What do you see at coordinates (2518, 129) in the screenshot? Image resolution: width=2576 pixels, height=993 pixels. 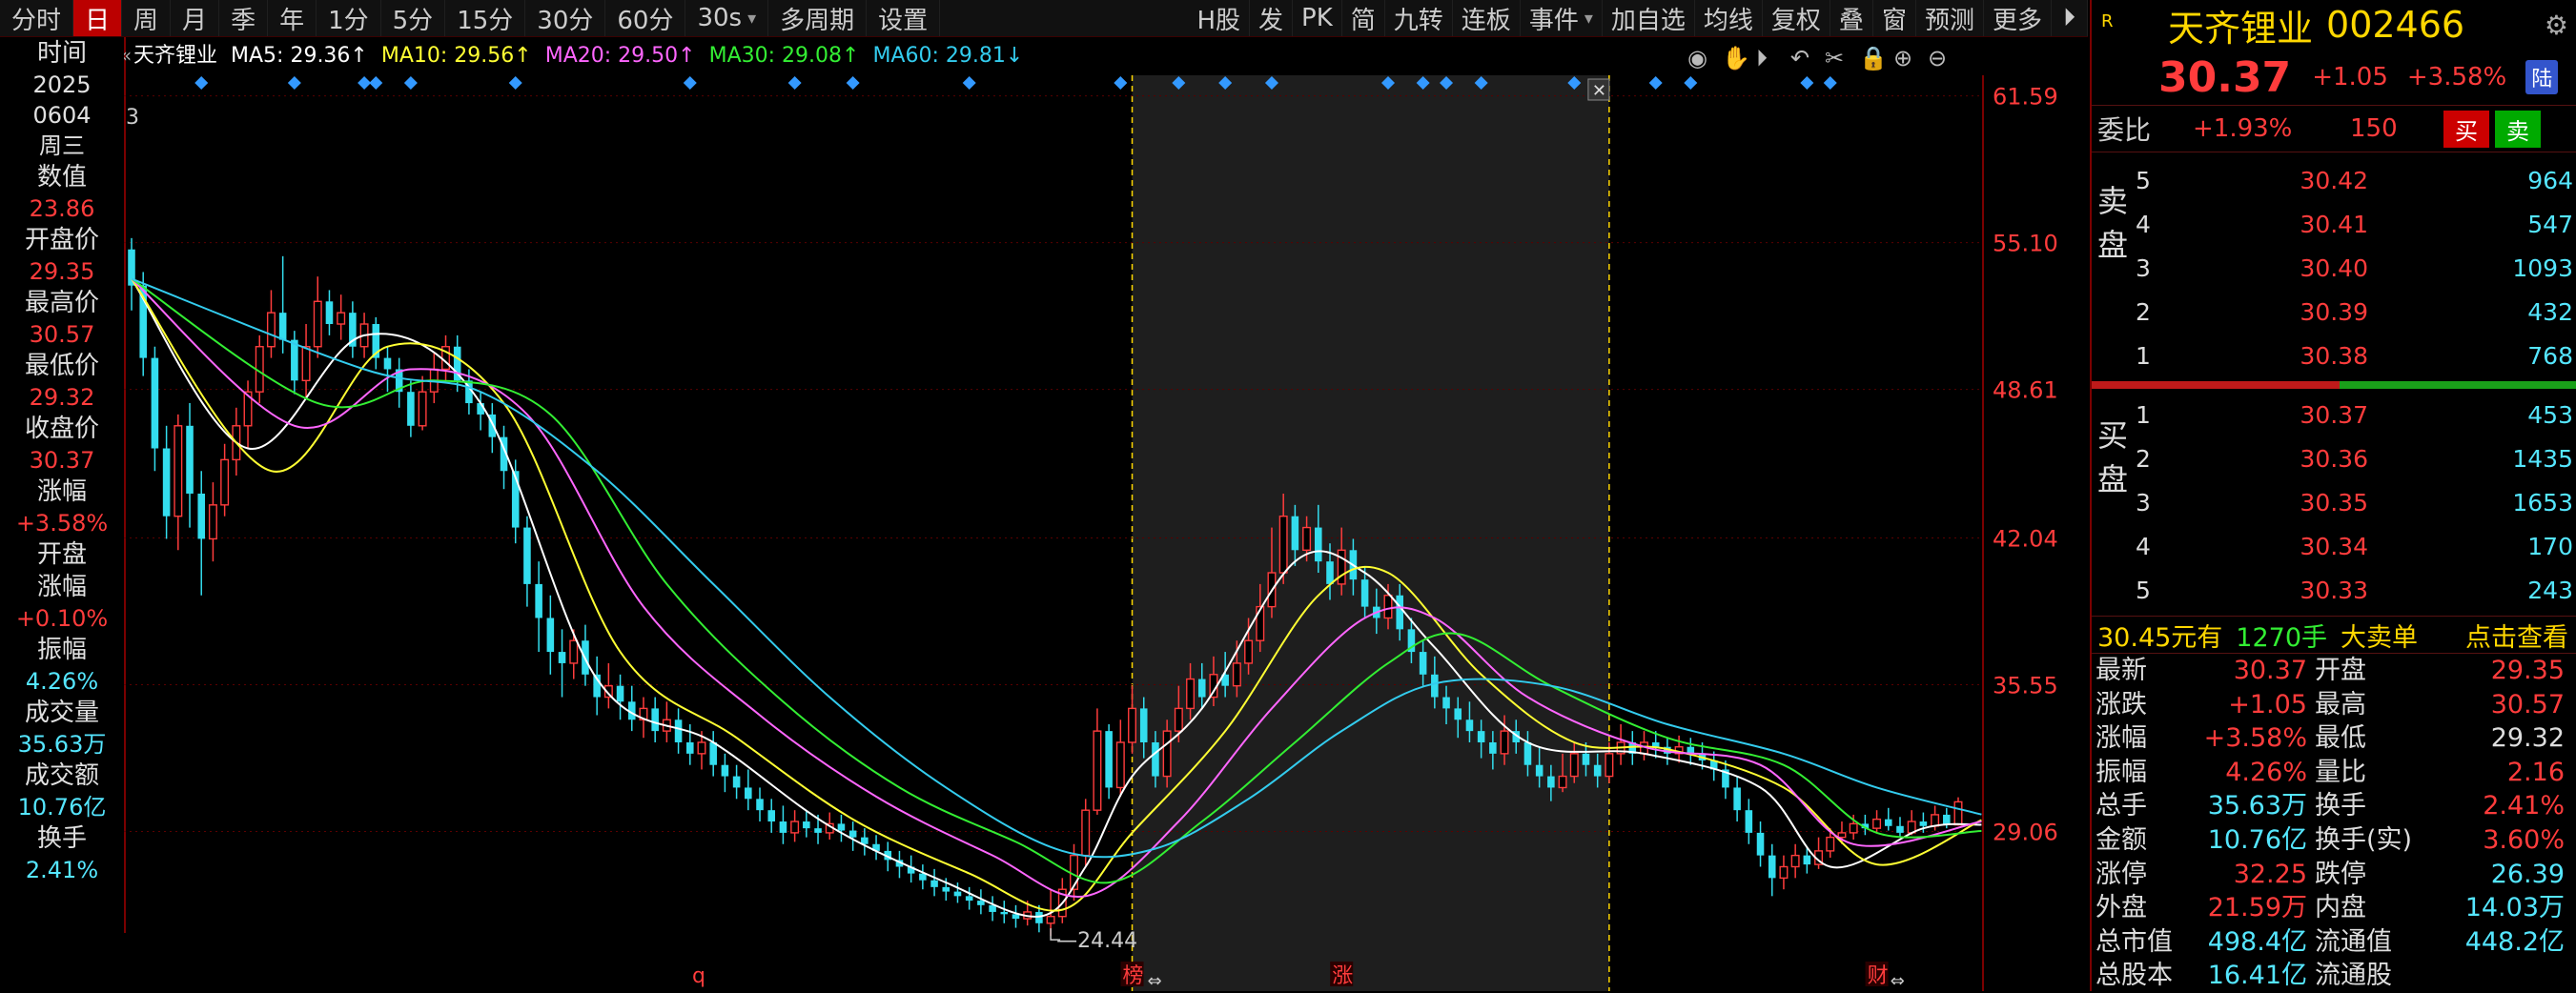 I see `sell-button: 卖` at bounding box center [2518, 129].